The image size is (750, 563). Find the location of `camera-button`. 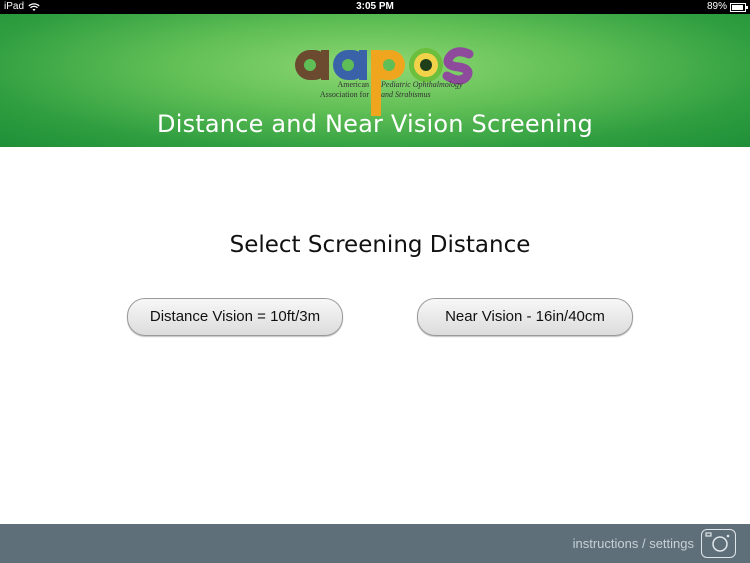

camera-button is located at coordinates (718, 543).